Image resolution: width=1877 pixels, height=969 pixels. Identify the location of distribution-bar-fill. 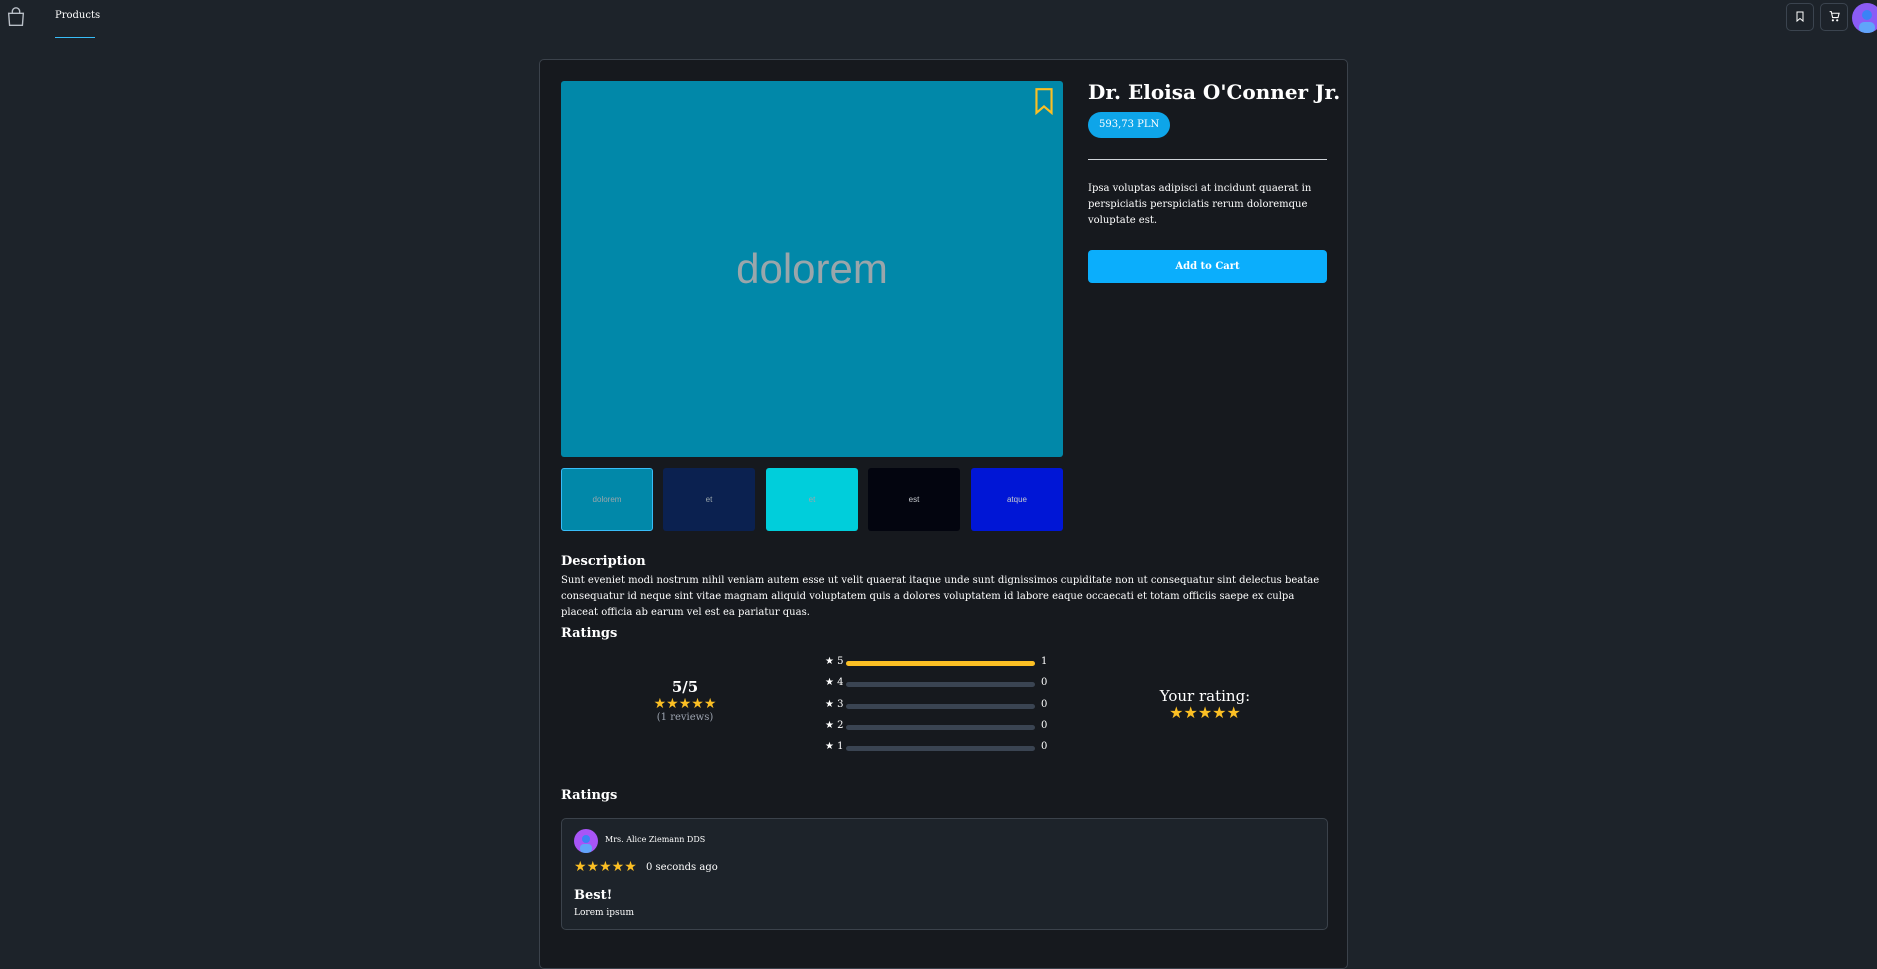
(940, 663).